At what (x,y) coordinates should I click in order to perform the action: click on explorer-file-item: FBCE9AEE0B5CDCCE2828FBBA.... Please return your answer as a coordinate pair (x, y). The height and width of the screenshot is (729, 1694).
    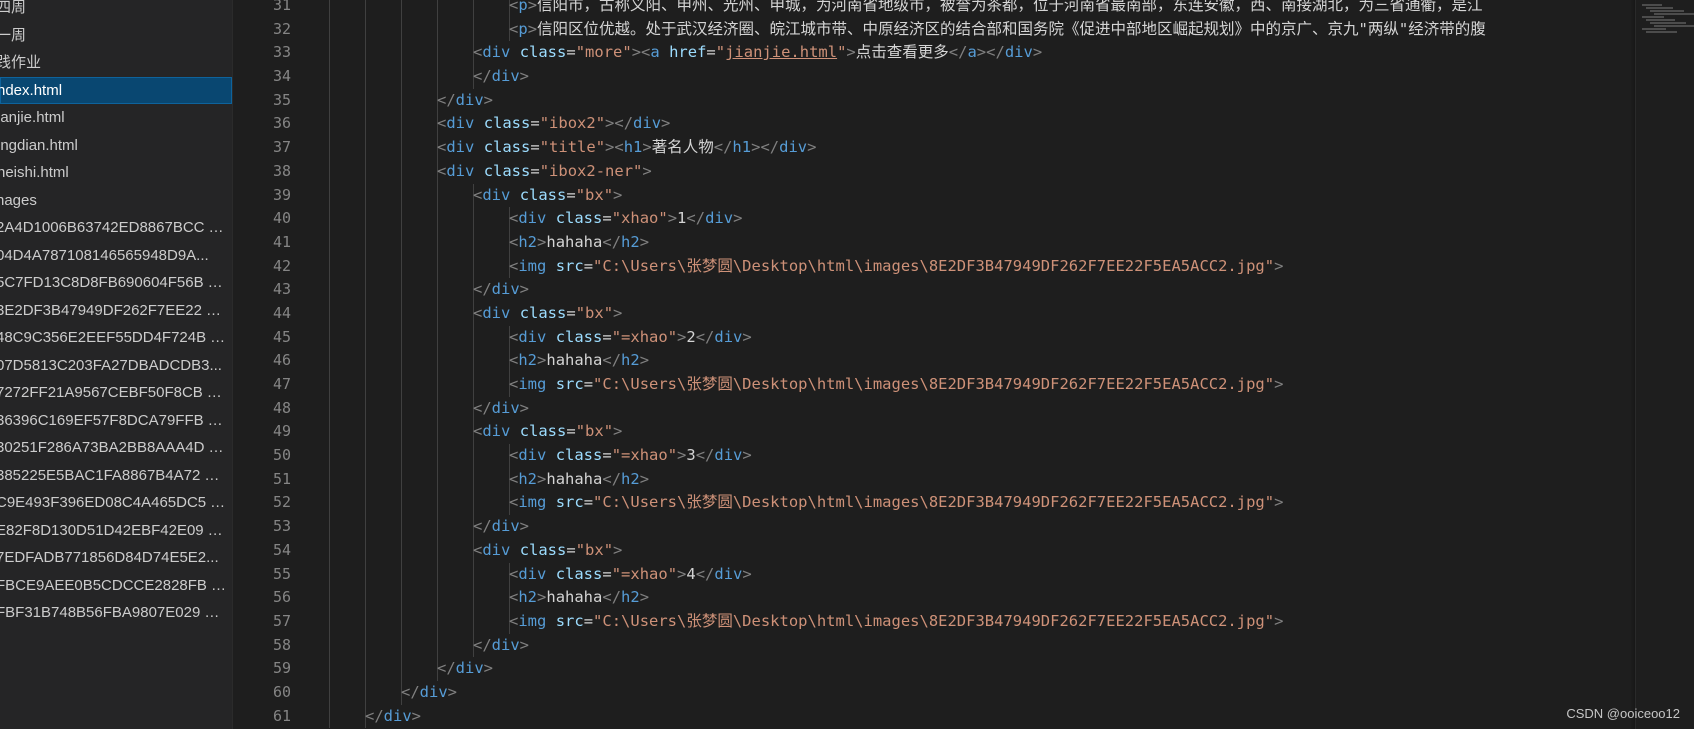
    Looking at the image, I should click on (116, 586).